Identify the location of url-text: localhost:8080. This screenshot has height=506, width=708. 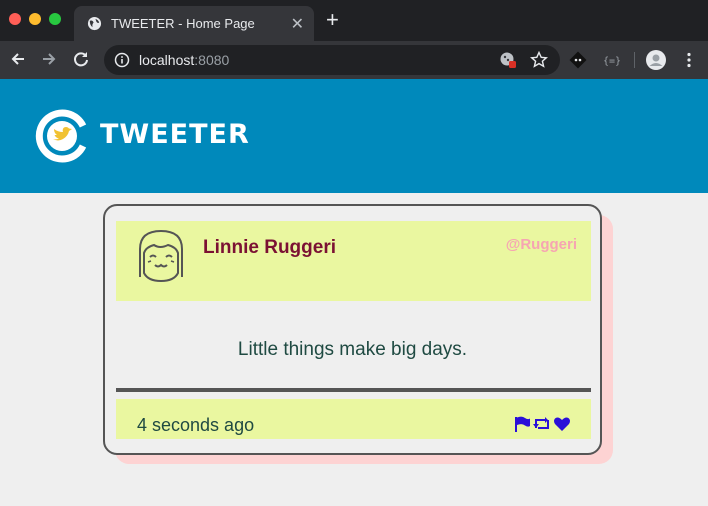
(184, 60).